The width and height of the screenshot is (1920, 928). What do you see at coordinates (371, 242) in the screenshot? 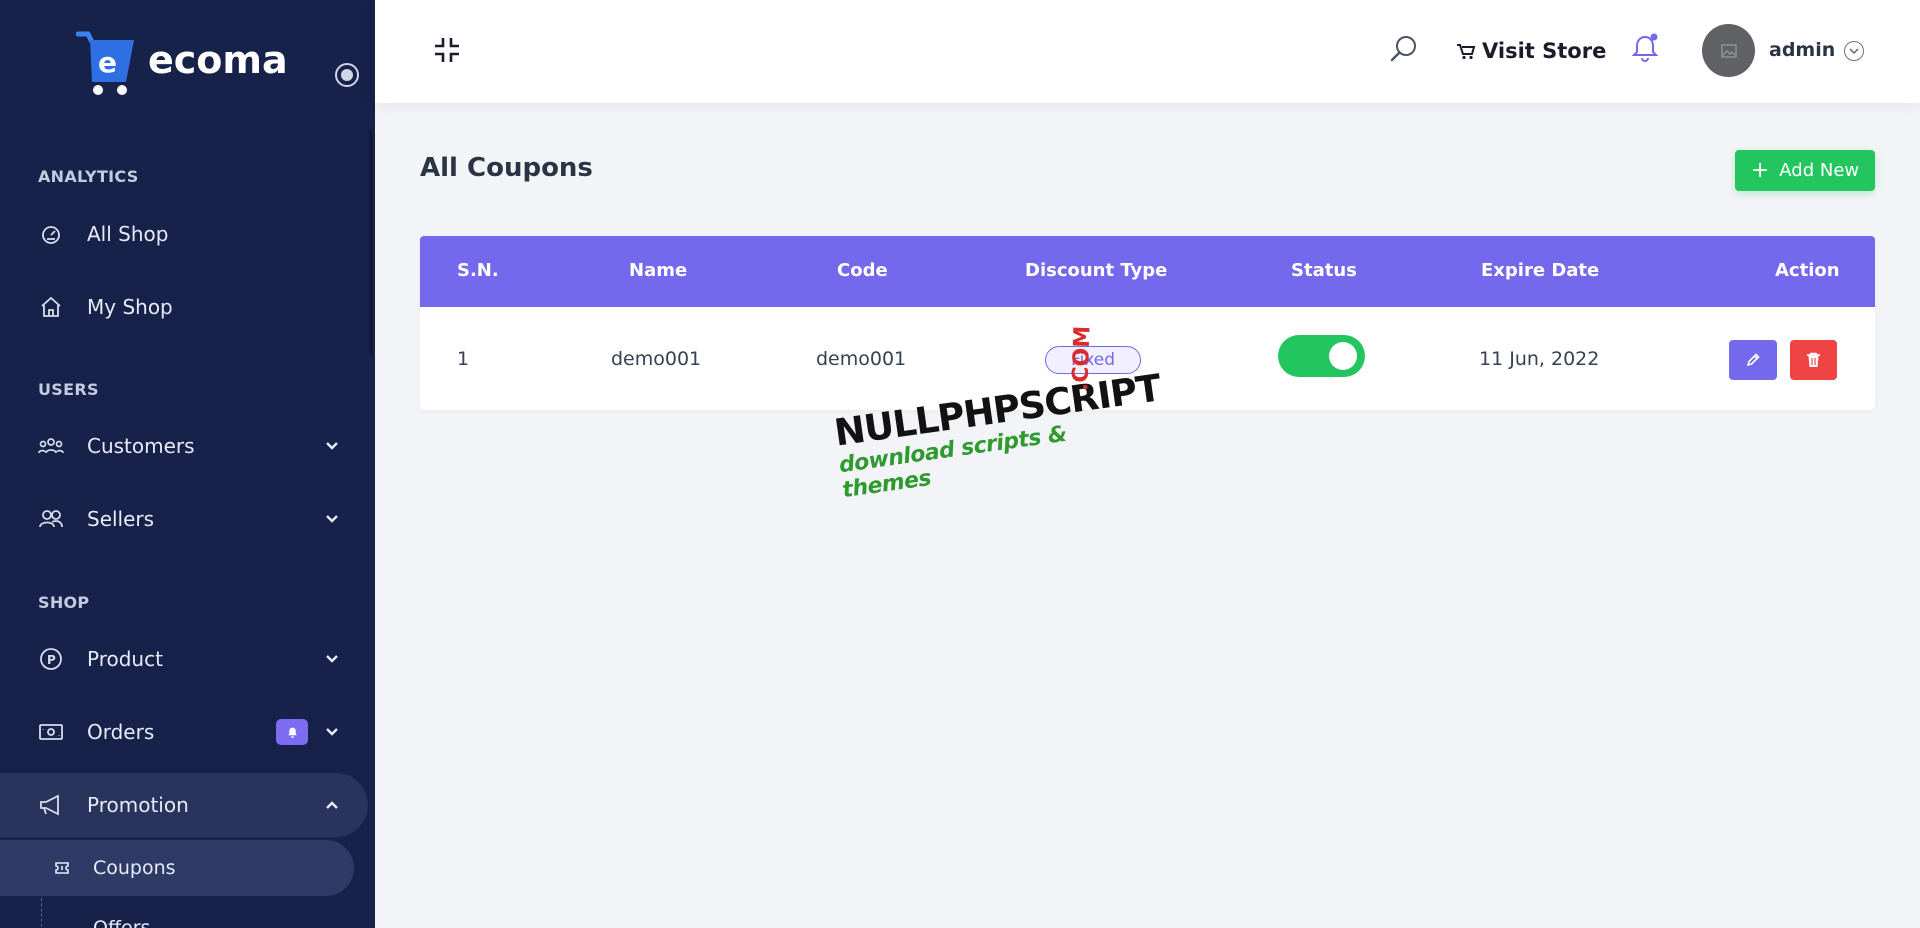
I see `sidebar-scrollbar` at bounding box center [371, 242].